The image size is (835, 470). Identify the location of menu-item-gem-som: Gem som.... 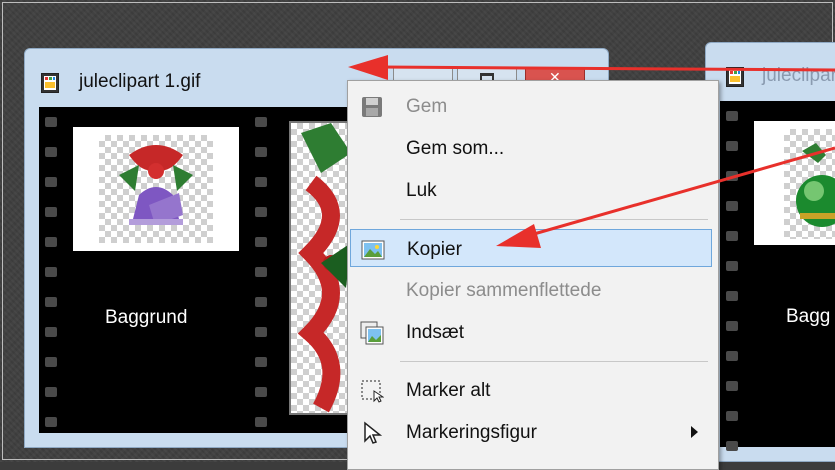
(531, 148).